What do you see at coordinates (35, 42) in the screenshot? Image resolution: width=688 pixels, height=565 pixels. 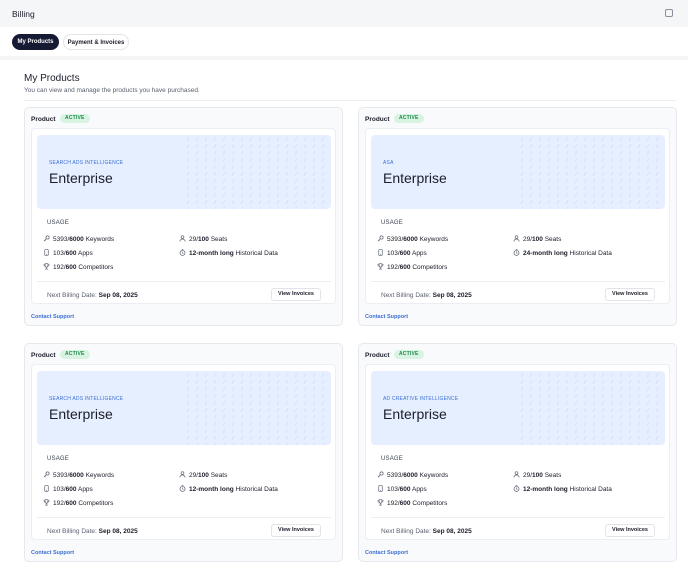 I see `tab-my-products: My Products` at bounding box center [35, 42].